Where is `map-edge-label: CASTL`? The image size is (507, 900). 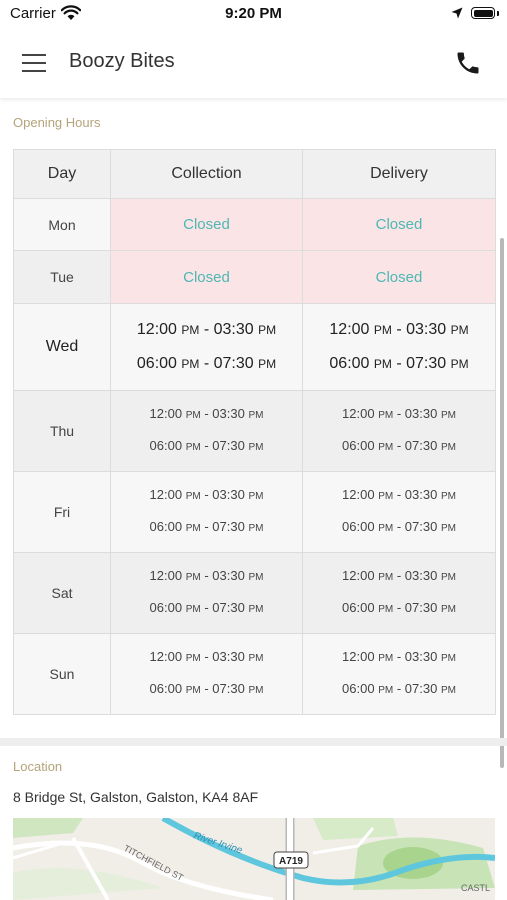
map-edge-label: CASTL is located at coordinates (475, 888).